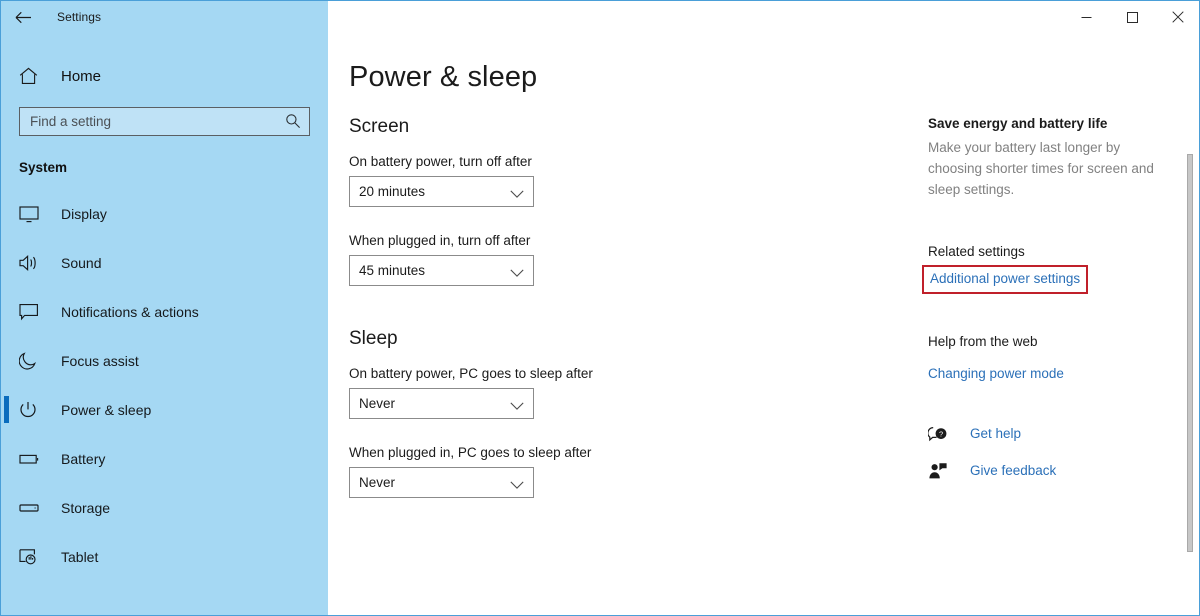 Image resolution: width=1200 pixels, height=616 pixels. I want to click on highlight-box: Additional power settings, so click(1005, 279).